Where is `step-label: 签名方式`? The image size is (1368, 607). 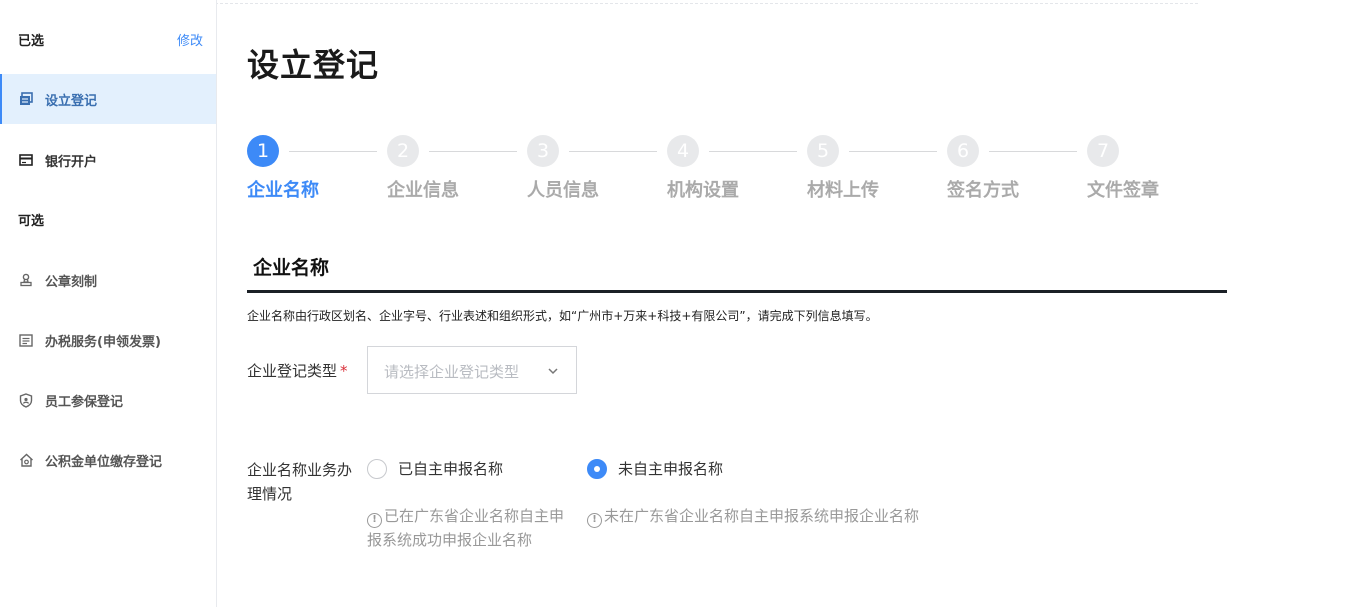
step-label: 签名方式 is located at coordinates (983, 190).